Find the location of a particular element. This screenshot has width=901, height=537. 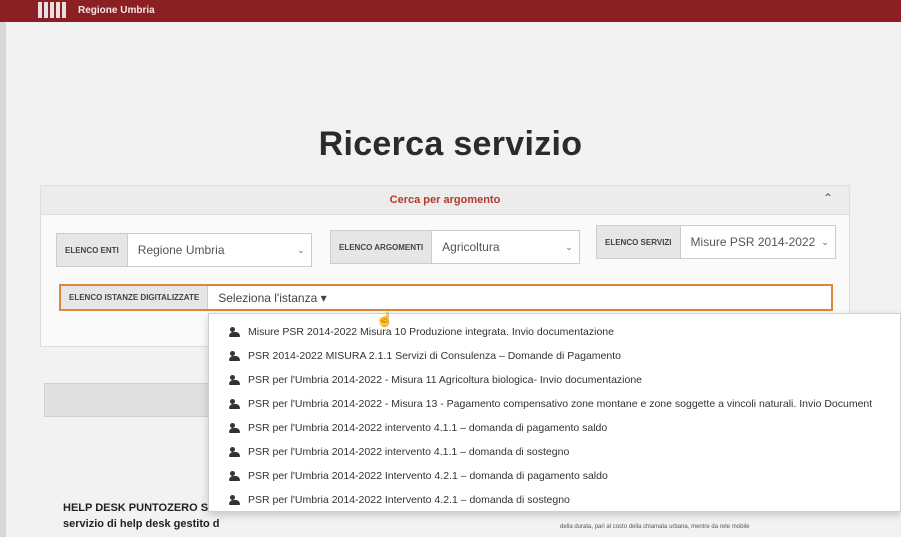

regione-umbria-logo-icon is located at coordinates (52, 10).